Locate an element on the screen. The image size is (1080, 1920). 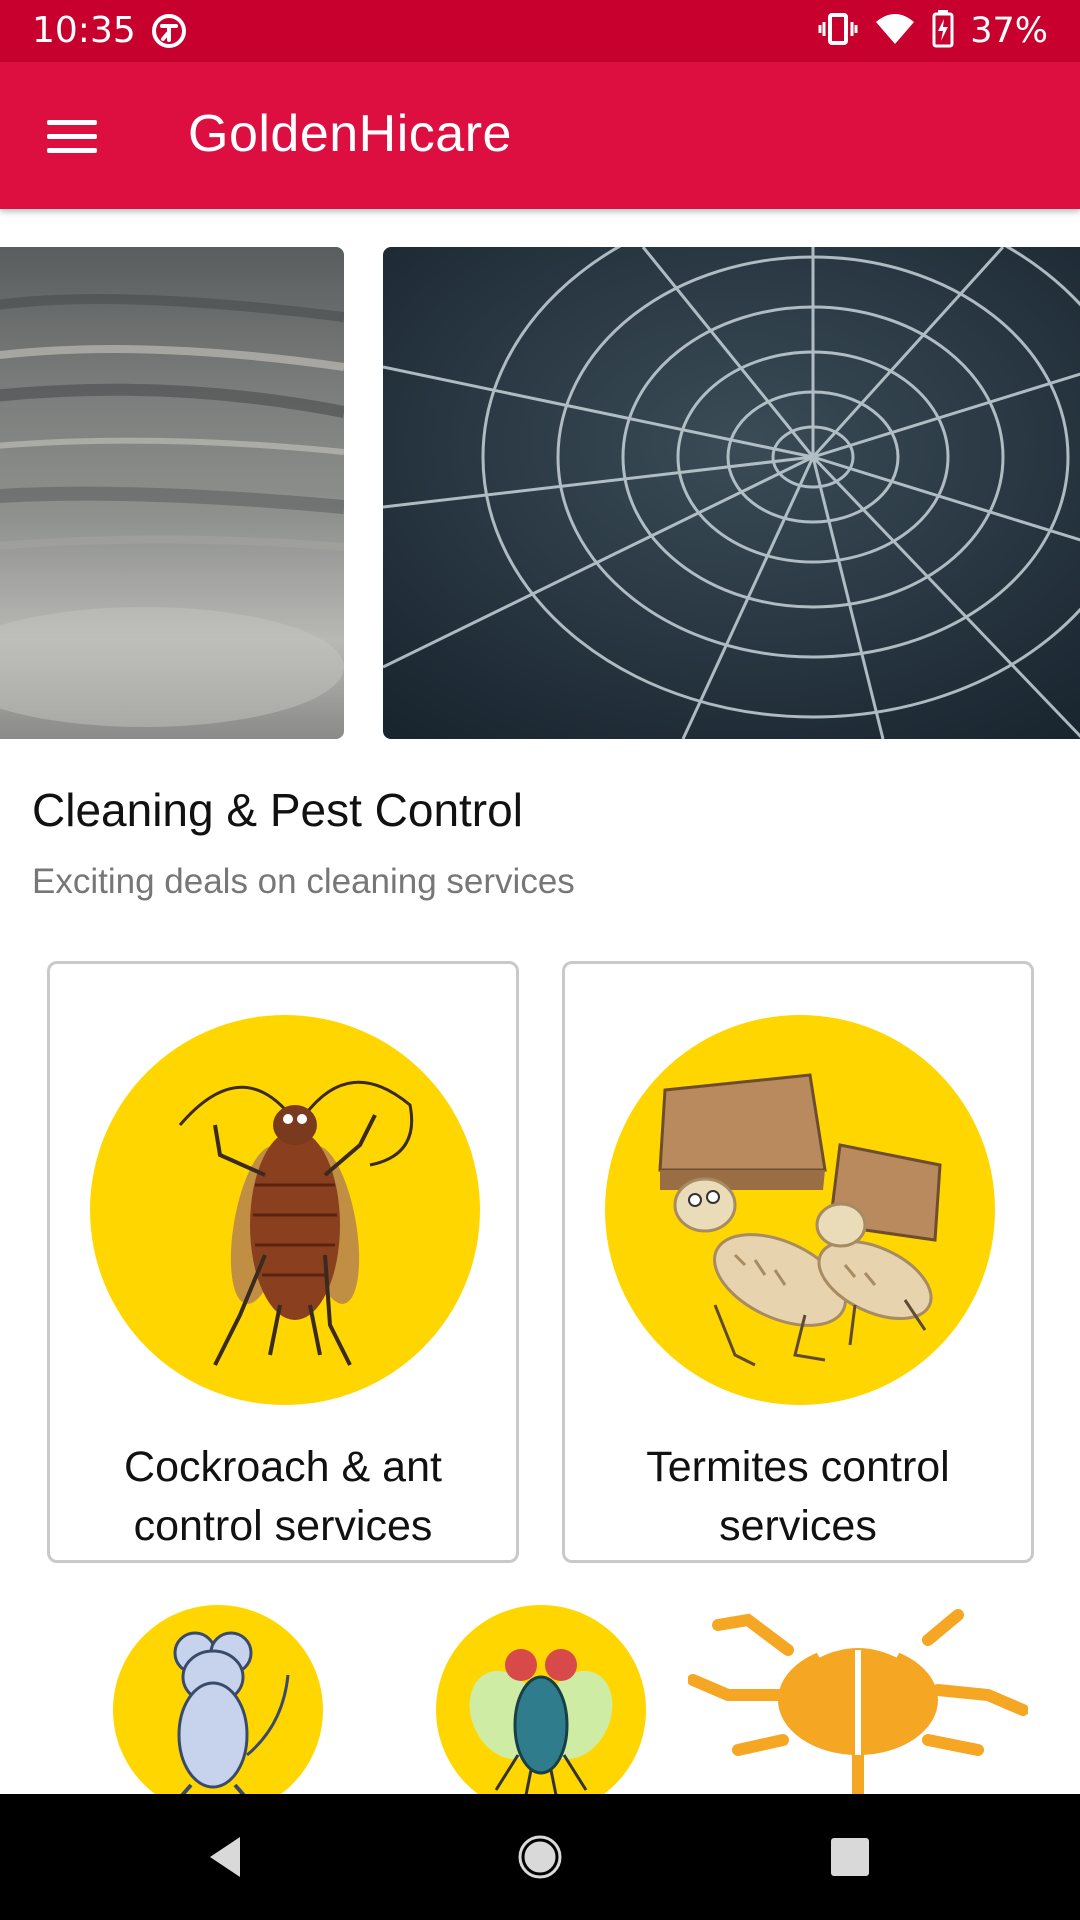
section-subtitle: Exciting deals on cleaning services is located at coordinates (303, 881).